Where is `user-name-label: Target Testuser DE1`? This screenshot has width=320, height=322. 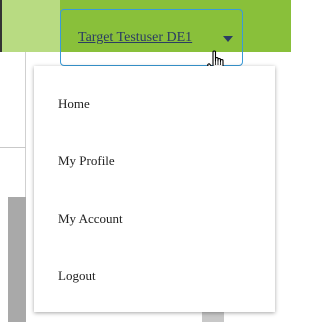 user-name-label: Target Testuser DE1 is located at coordinates (135, 37).